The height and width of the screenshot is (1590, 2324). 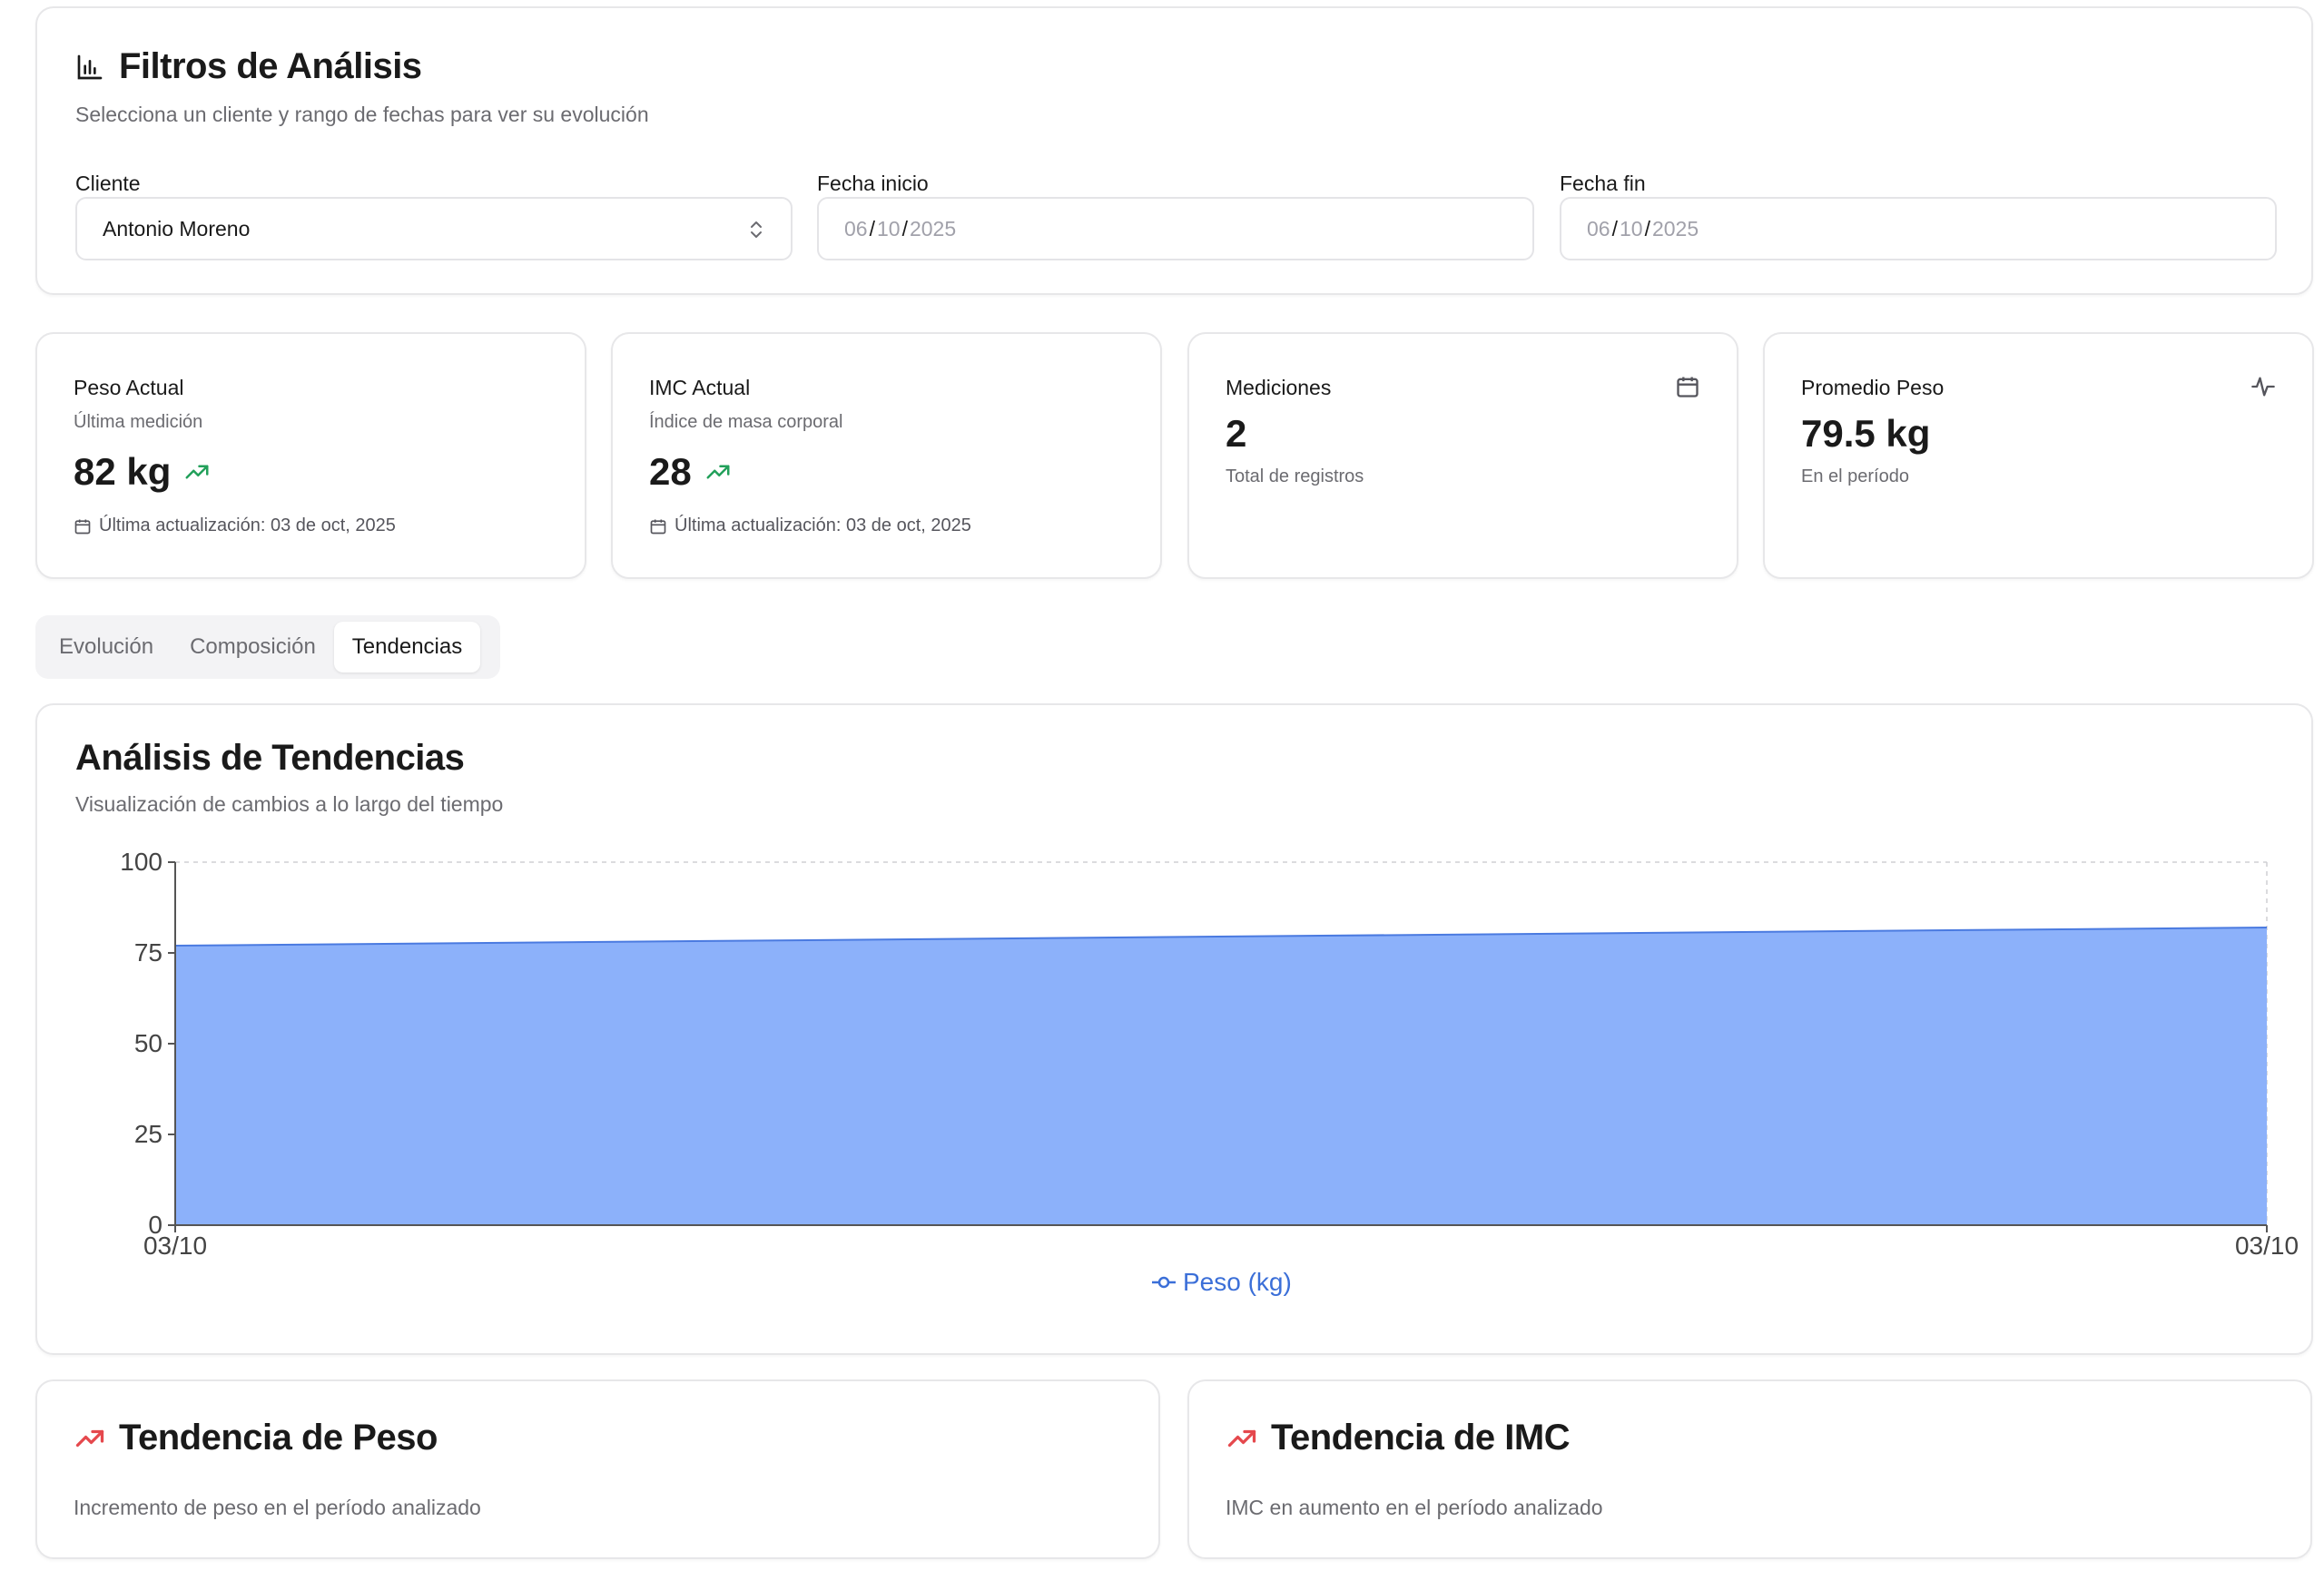 I want to click on stat-value-measurements: 2, so click(x=1236, y=434).